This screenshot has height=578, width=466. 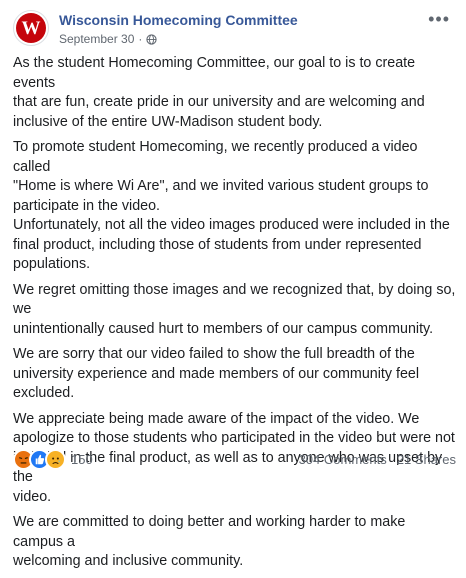 What do you see at coordinates (152, 39) in the screenshot?
I see `globe-icon` at bounding box center [152, 39].